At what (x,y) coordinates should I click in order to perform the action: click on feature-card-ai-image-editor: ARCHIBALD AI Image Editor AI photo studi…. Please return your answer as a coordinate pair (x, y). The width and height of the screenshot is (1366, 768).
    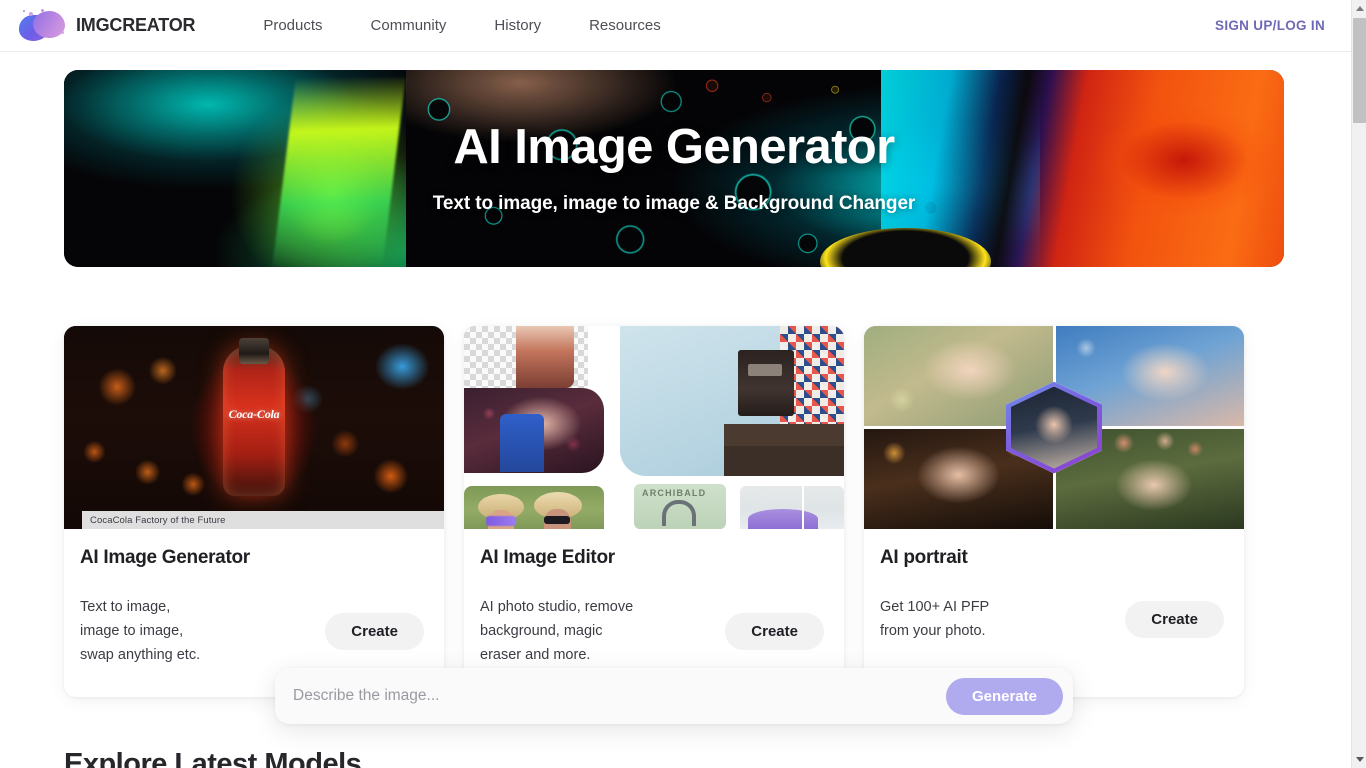
    Looking at the image, I should click on (654, 511).